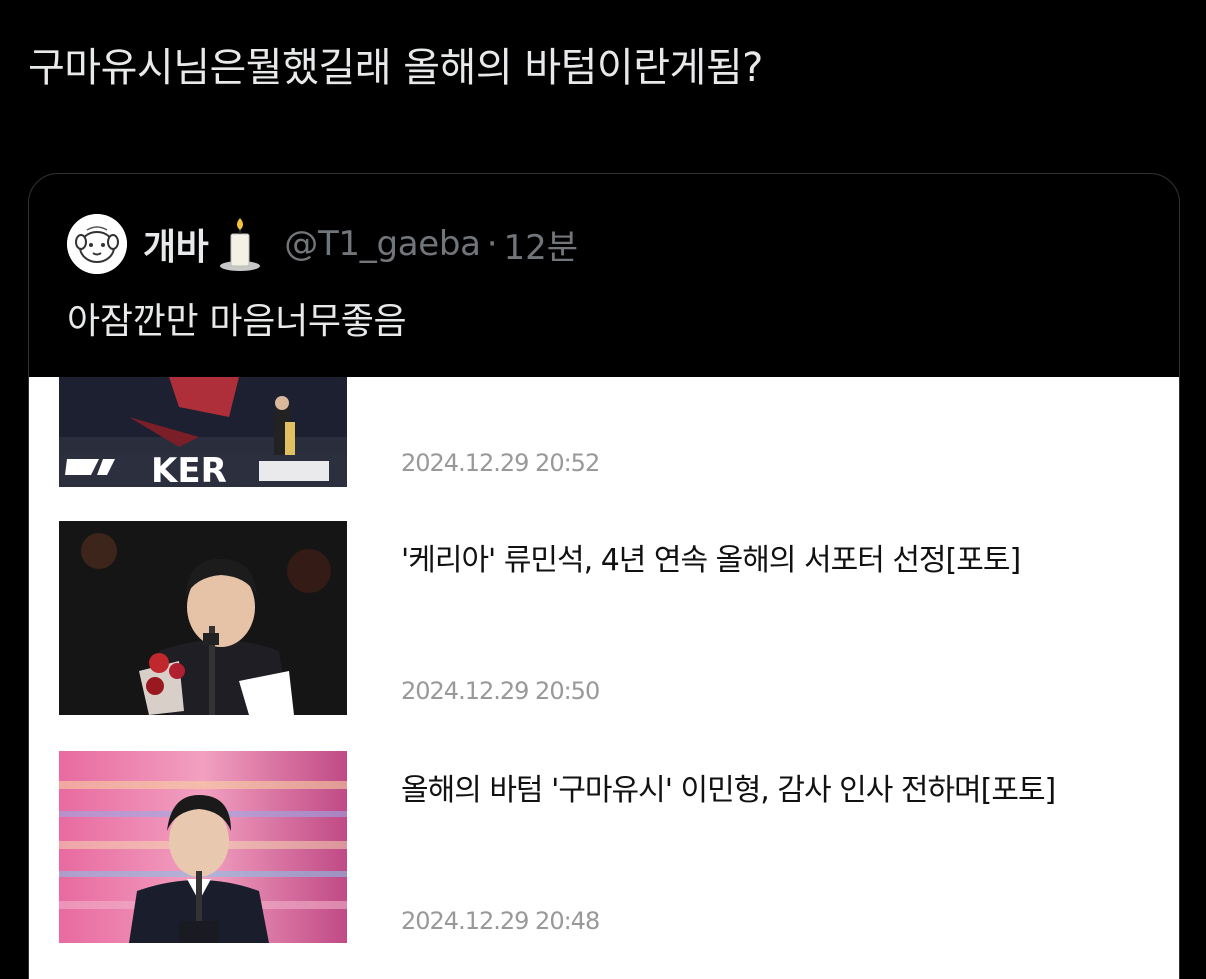 This screenshot has width=1206, height=979. I want to click on tweet-text: 구마유시님은뭘했길래 올해의 바텀이란게됨?, so click(395, 68).